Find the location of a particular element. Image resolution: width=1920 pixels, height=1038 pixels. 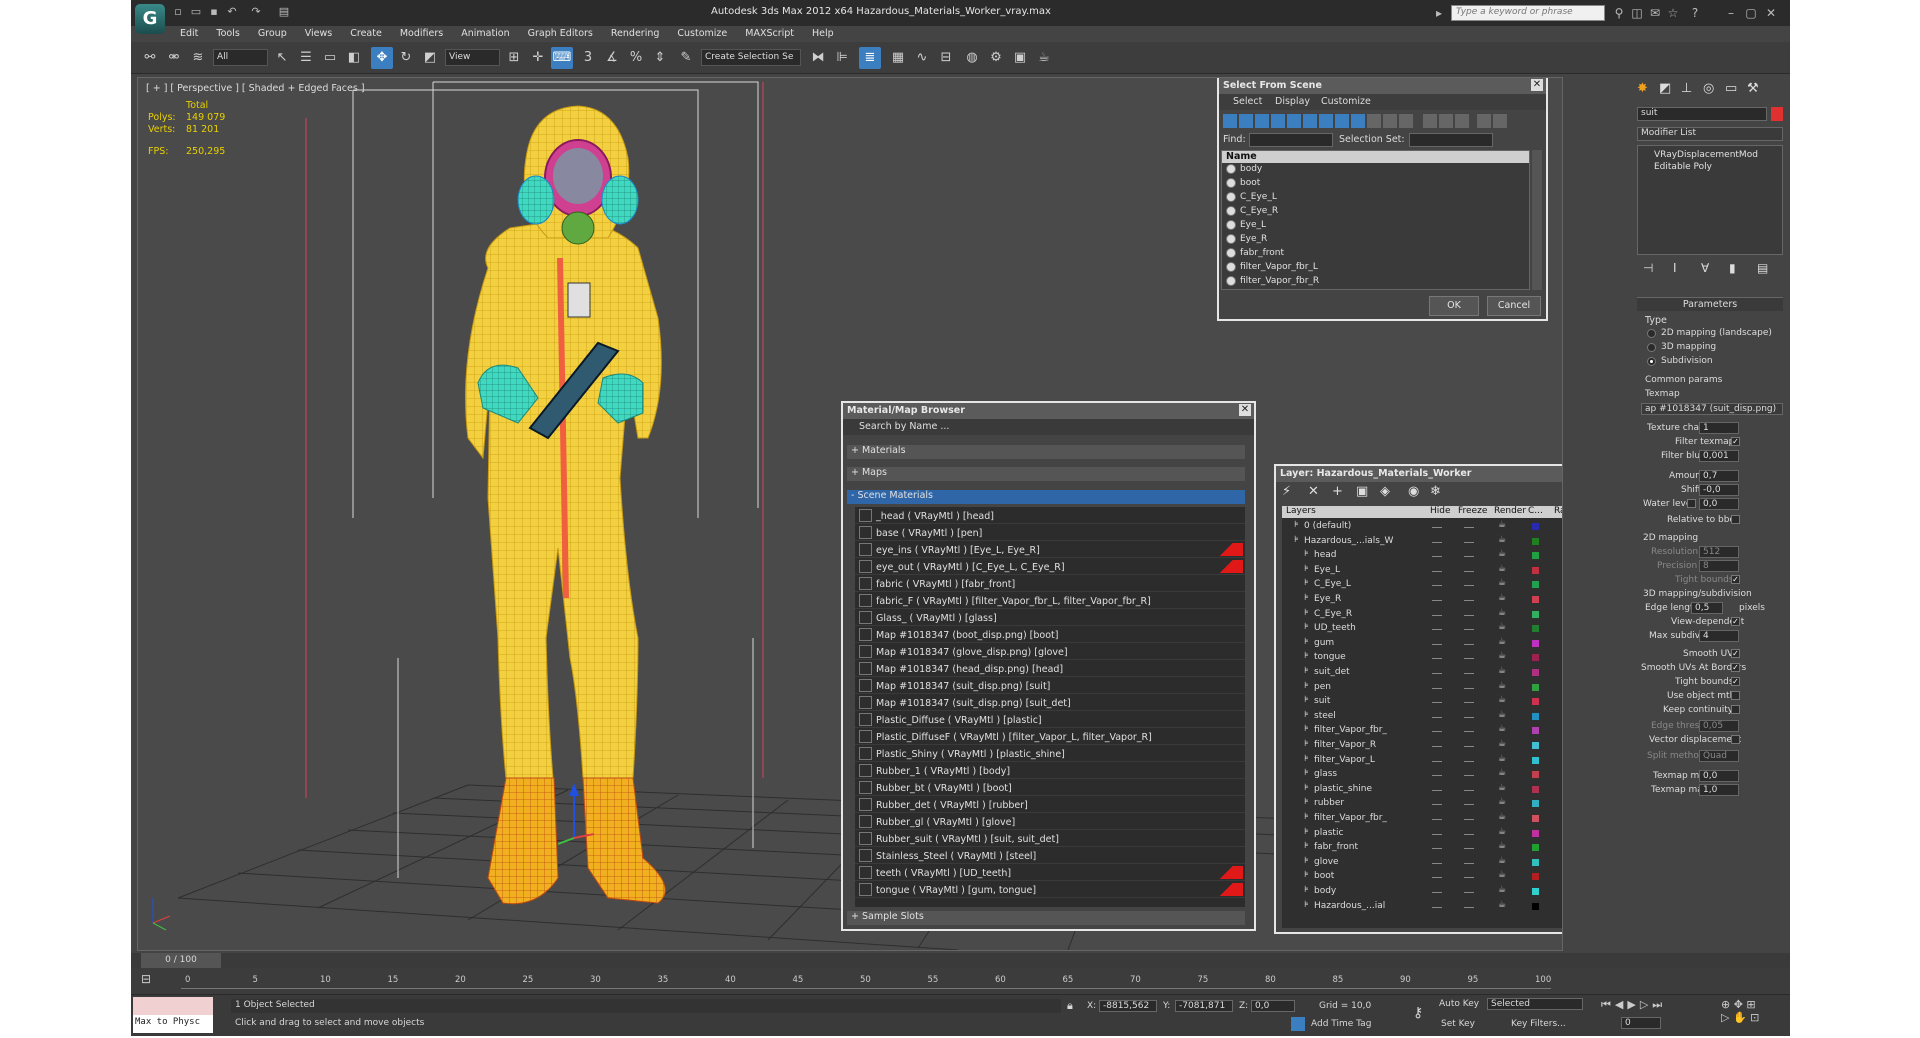

material-item: Rubber_det ( VRayMtl ) [rubber] is located at coordinates (1050, 804).